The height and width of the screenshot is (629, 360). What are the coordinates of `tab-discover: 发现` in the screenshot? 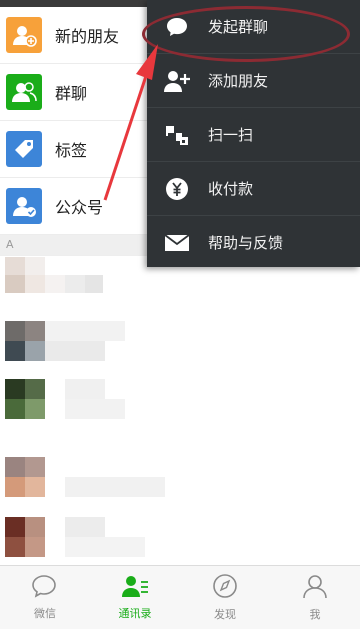 It's located at (225, 597).